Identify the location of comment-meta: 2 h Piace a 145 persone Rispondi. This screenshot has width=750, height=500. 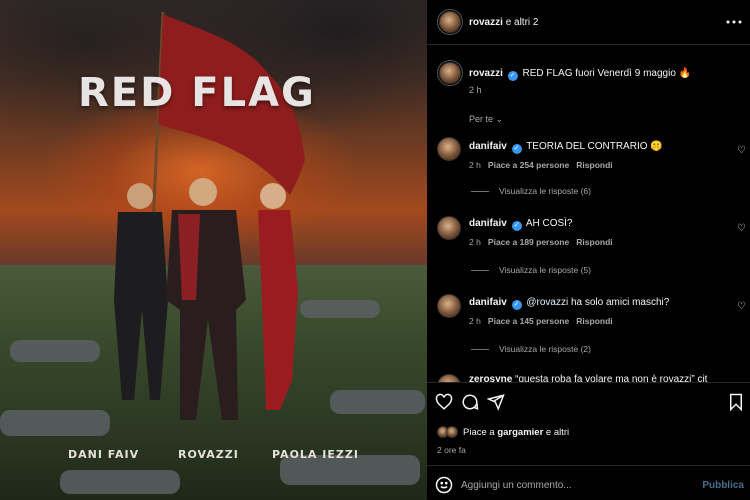
(541, 321).